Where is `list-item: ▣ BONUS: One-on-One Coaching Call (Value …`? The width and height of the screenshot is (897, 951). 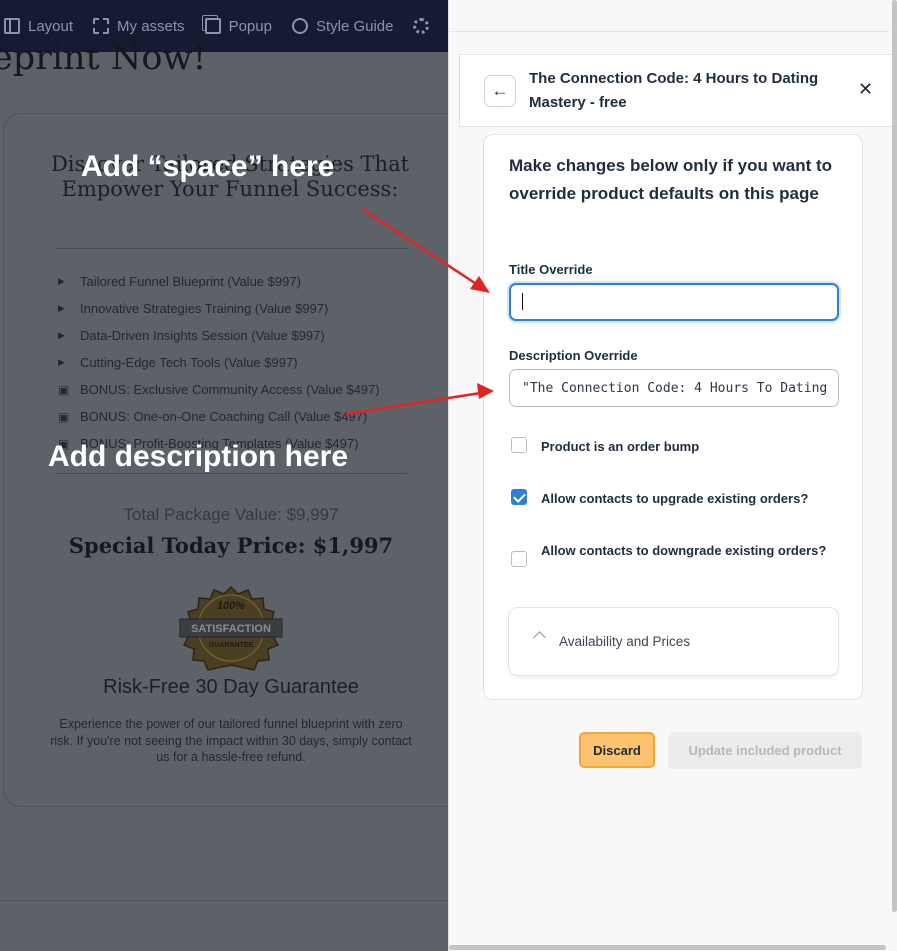
list-item: ▣ BONUS: One-on-One Coaching Call (Value … is located at coordinates (213, 416).